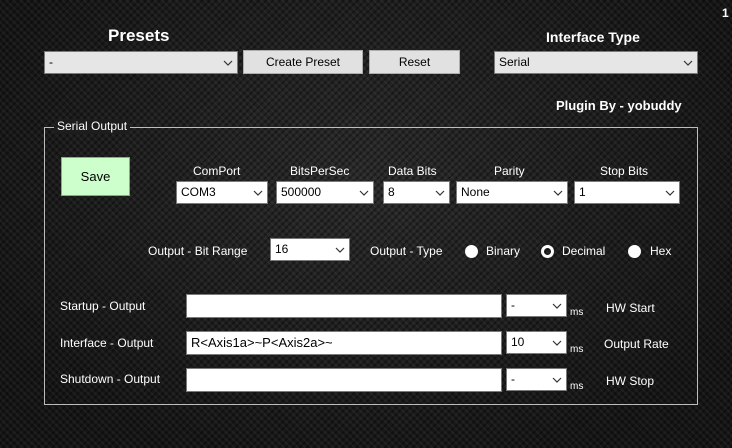  What do you see at coordinates (391, 192) in the screenshot?
I see `data-bits-value: 8` at bounding box center [391, 192].